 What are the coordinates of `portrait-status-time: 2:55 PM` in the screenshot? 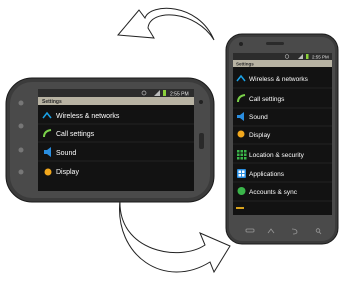 It's located at (320, 57).